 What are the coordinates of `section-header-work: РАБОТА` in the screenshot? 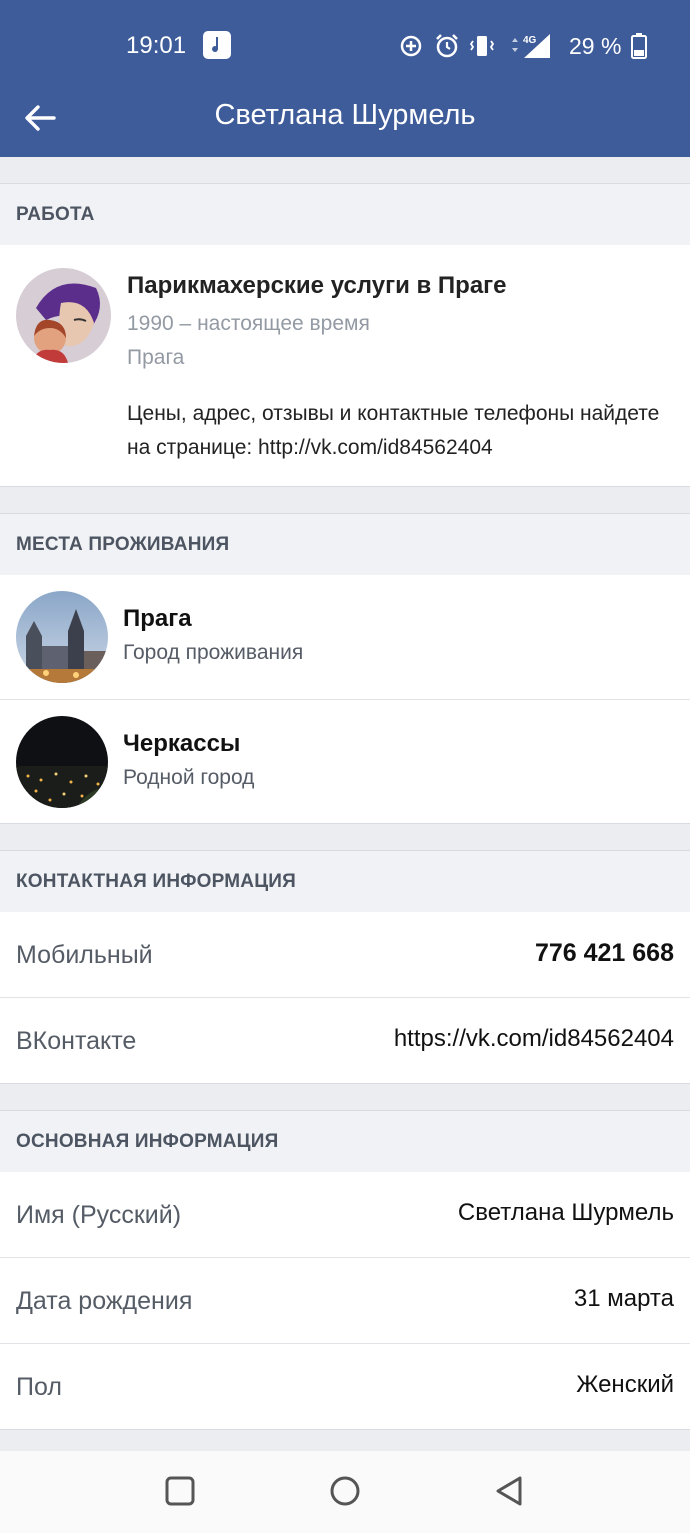 It's located at (345, 214).